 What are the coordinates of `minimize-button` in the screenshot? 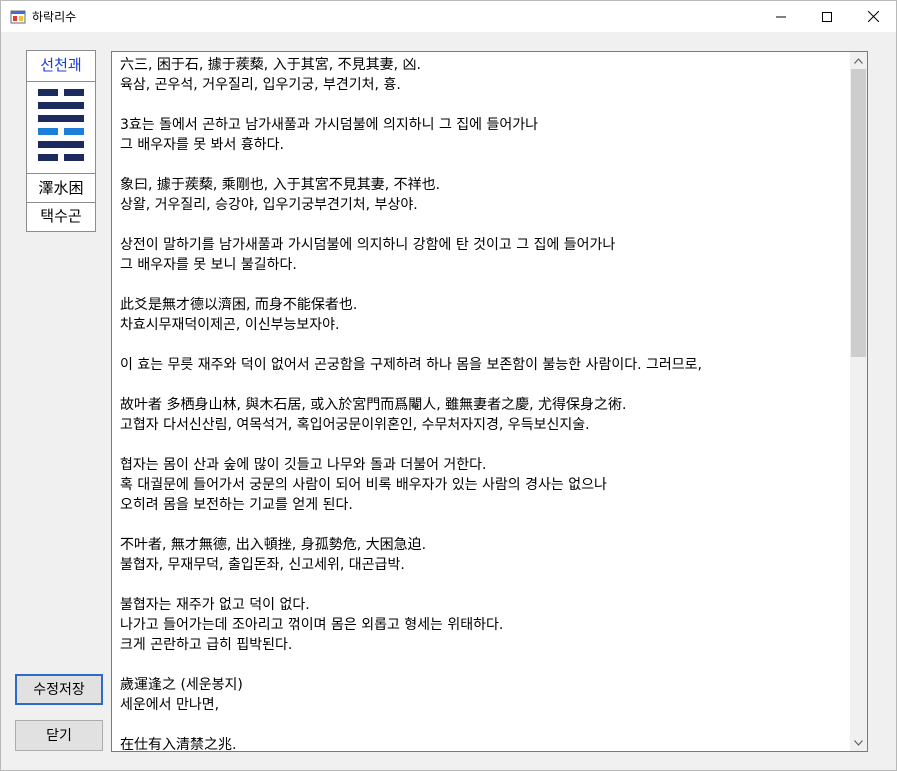 It's located at (781, 16).